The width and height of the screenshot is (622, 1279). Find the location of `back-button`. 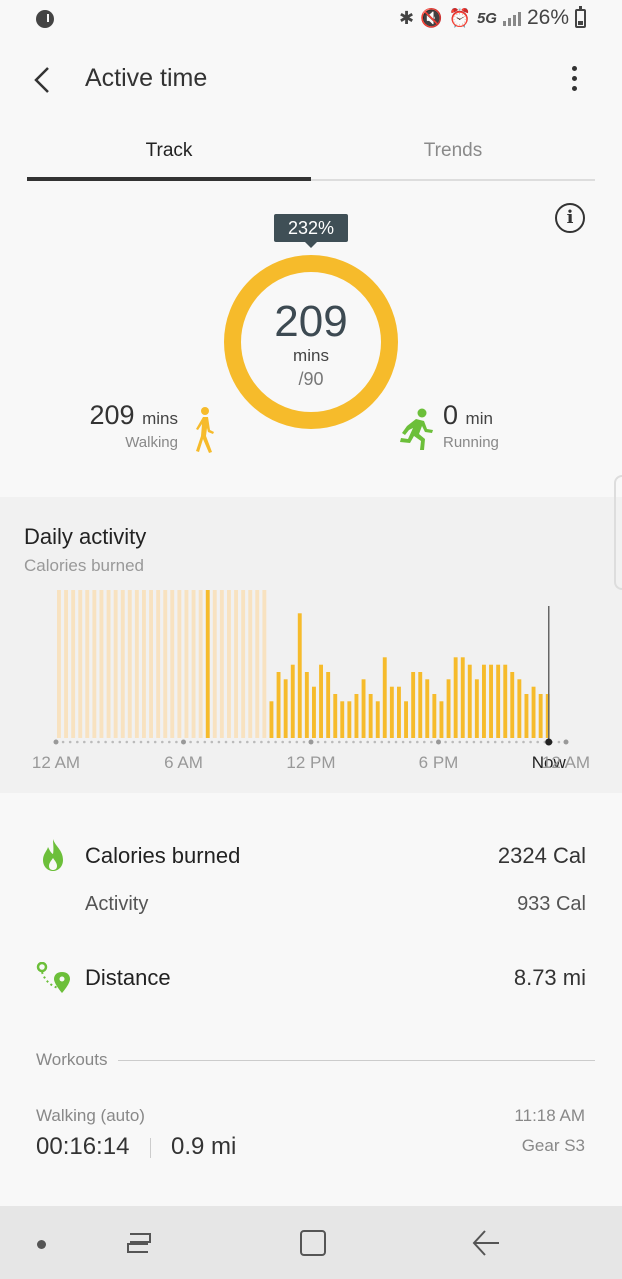

back-button is located at coordinates (42, 80).